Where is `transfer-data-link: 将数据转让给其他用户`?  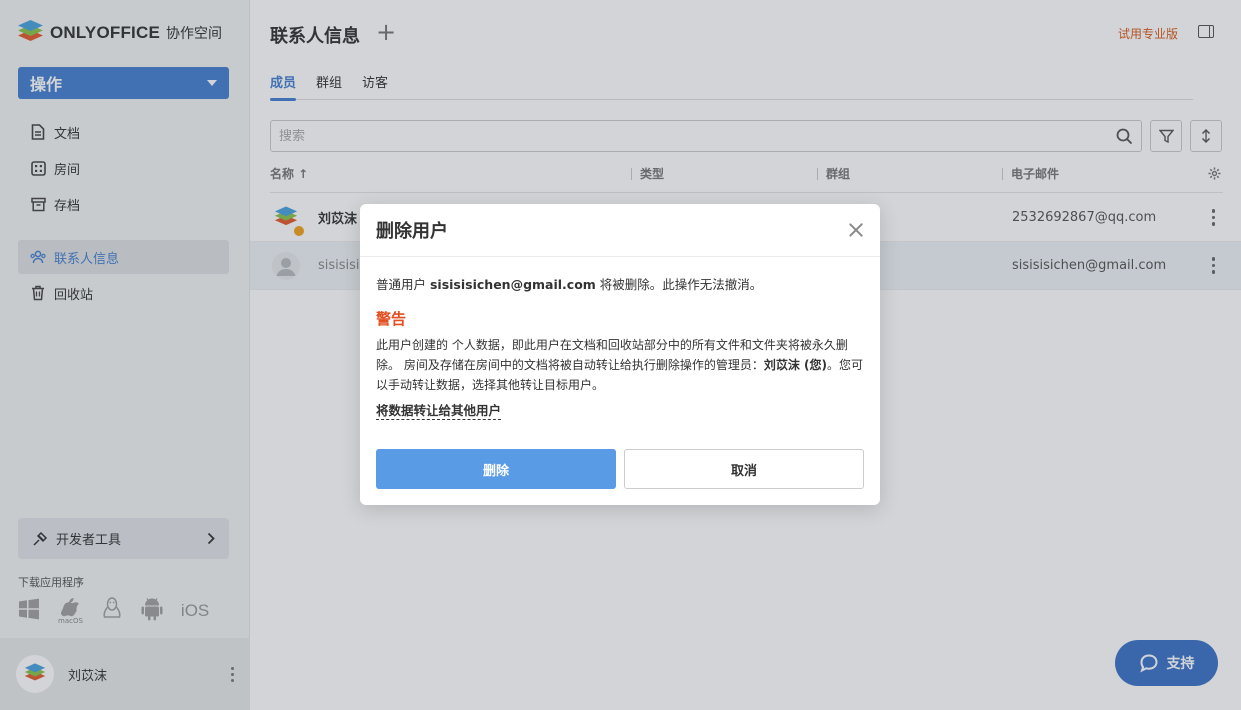
transfer-data-link: 将数据转让给其他用户 is located at coordinates (439, 411).